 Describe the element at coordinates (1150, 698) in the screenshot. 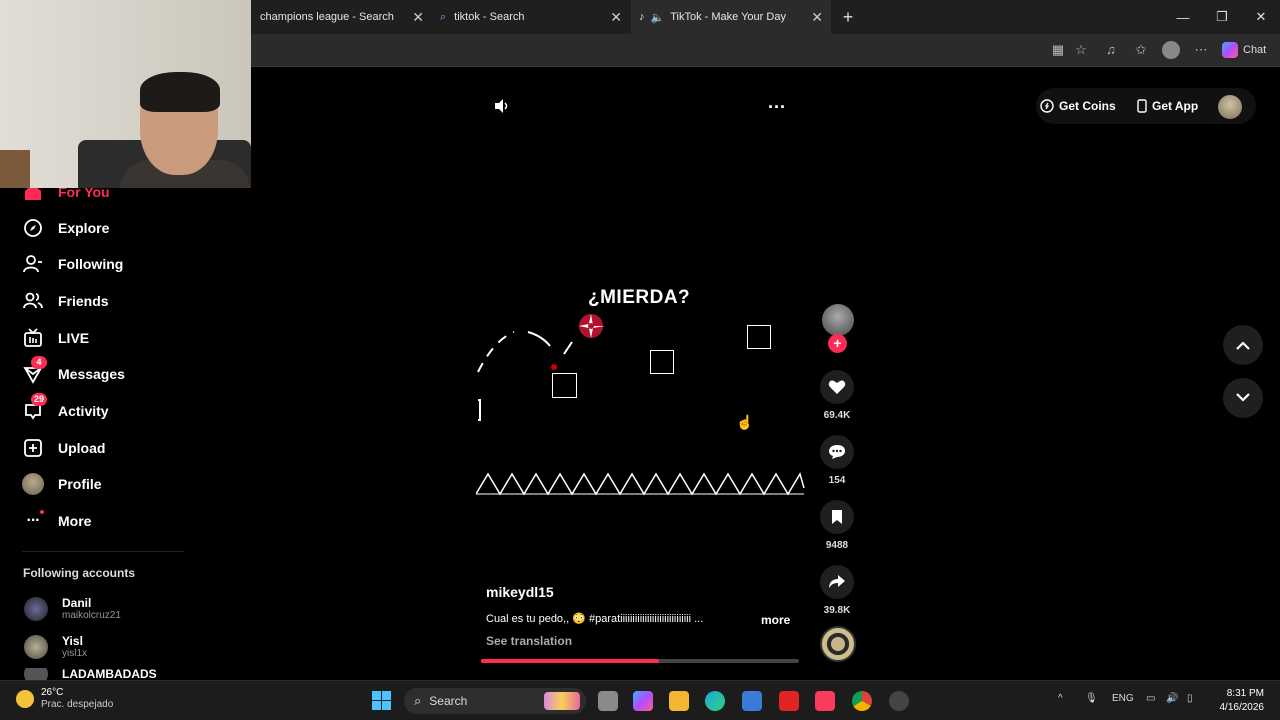

I see `network-icon: ▭` at that location.